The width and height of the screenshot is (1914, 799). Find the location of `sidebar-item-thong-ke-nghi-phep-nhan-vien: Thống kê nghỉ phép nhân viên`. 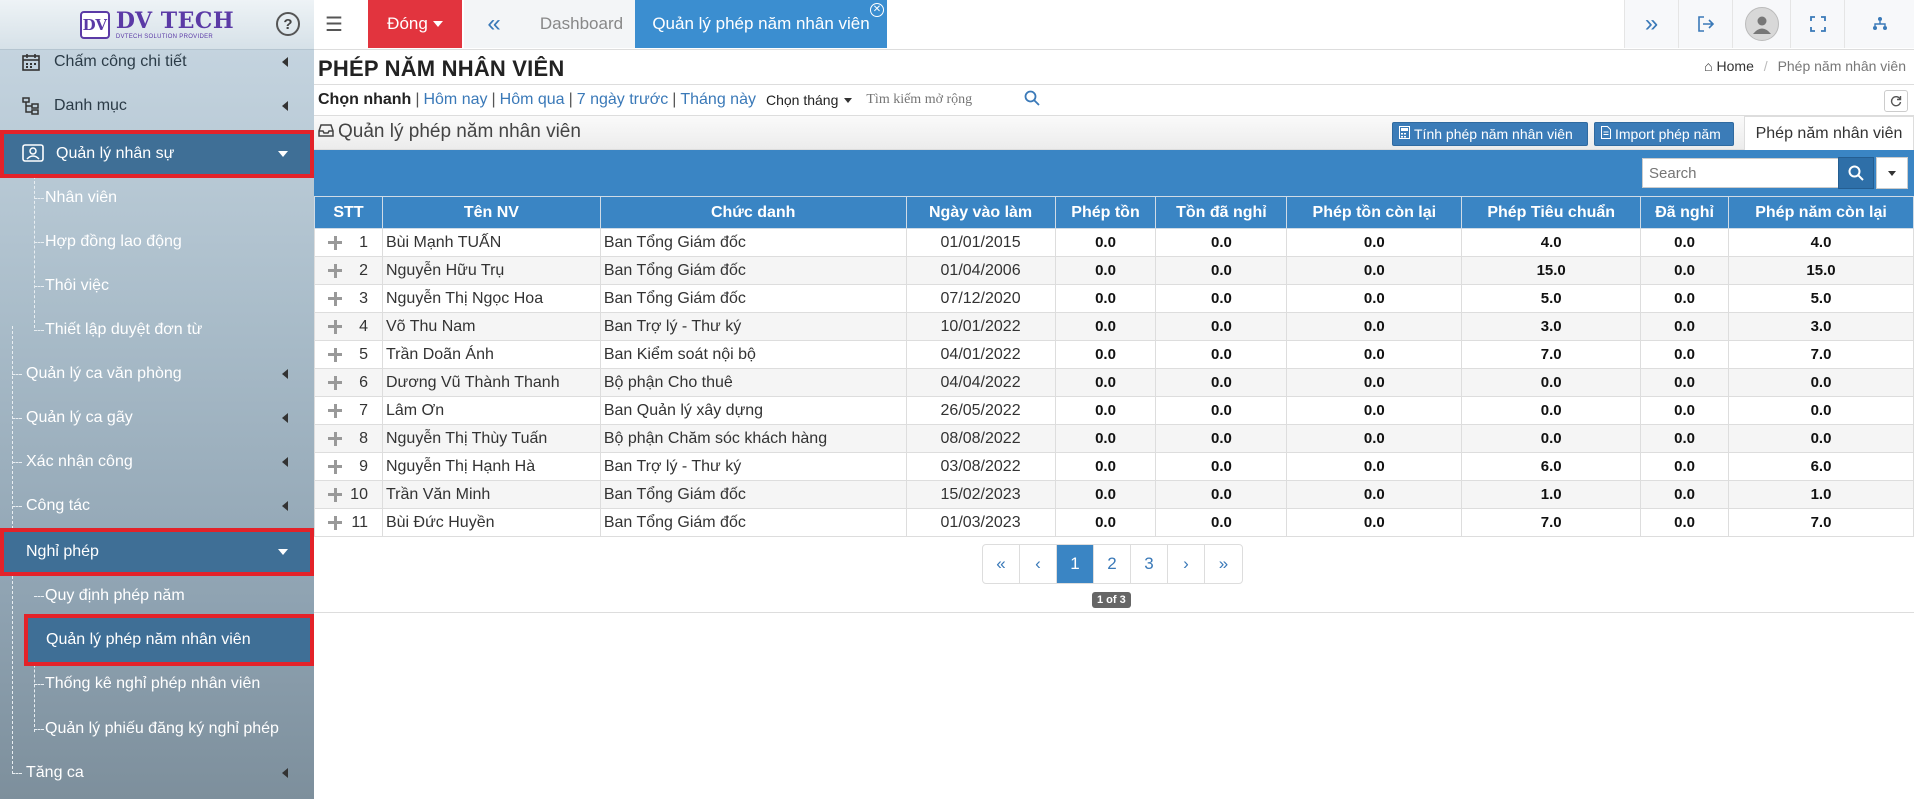

sidebar-item-thong-ke-nghi-phep-nhan-vien: Thống kê nghỉ phép nhân viên is located at coordinates (157, 684).